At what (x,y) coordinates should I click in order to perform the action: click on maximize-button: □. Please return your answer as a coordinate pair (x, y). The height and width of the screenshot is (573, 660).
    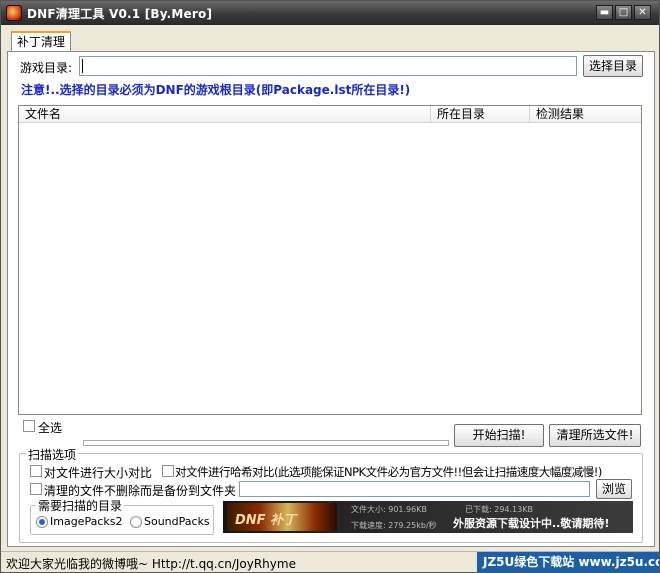
    Looking at the image, I should click on (623, 12).